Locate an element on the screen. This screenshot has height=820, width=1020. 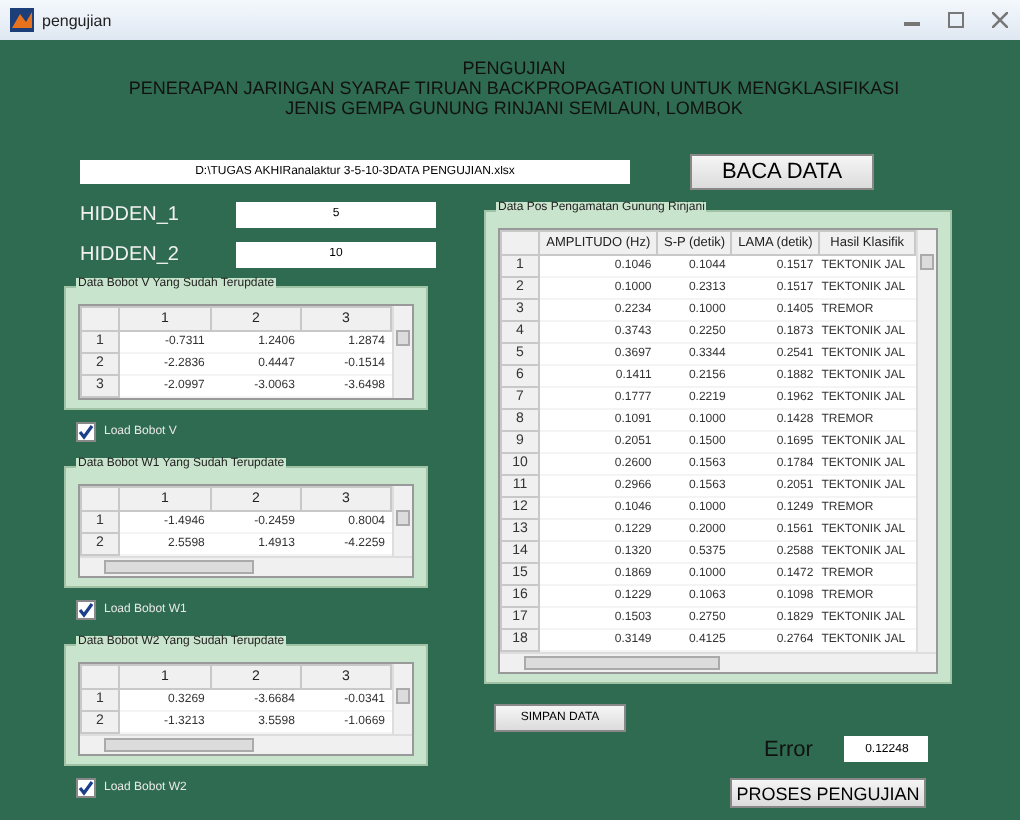
heading-text: PENERAPAN JARINGAN SYARAF TIRUAN BACKPROPAGATION UNTUK MENGKLASIFIKASI is located at coordinates (514, 88).